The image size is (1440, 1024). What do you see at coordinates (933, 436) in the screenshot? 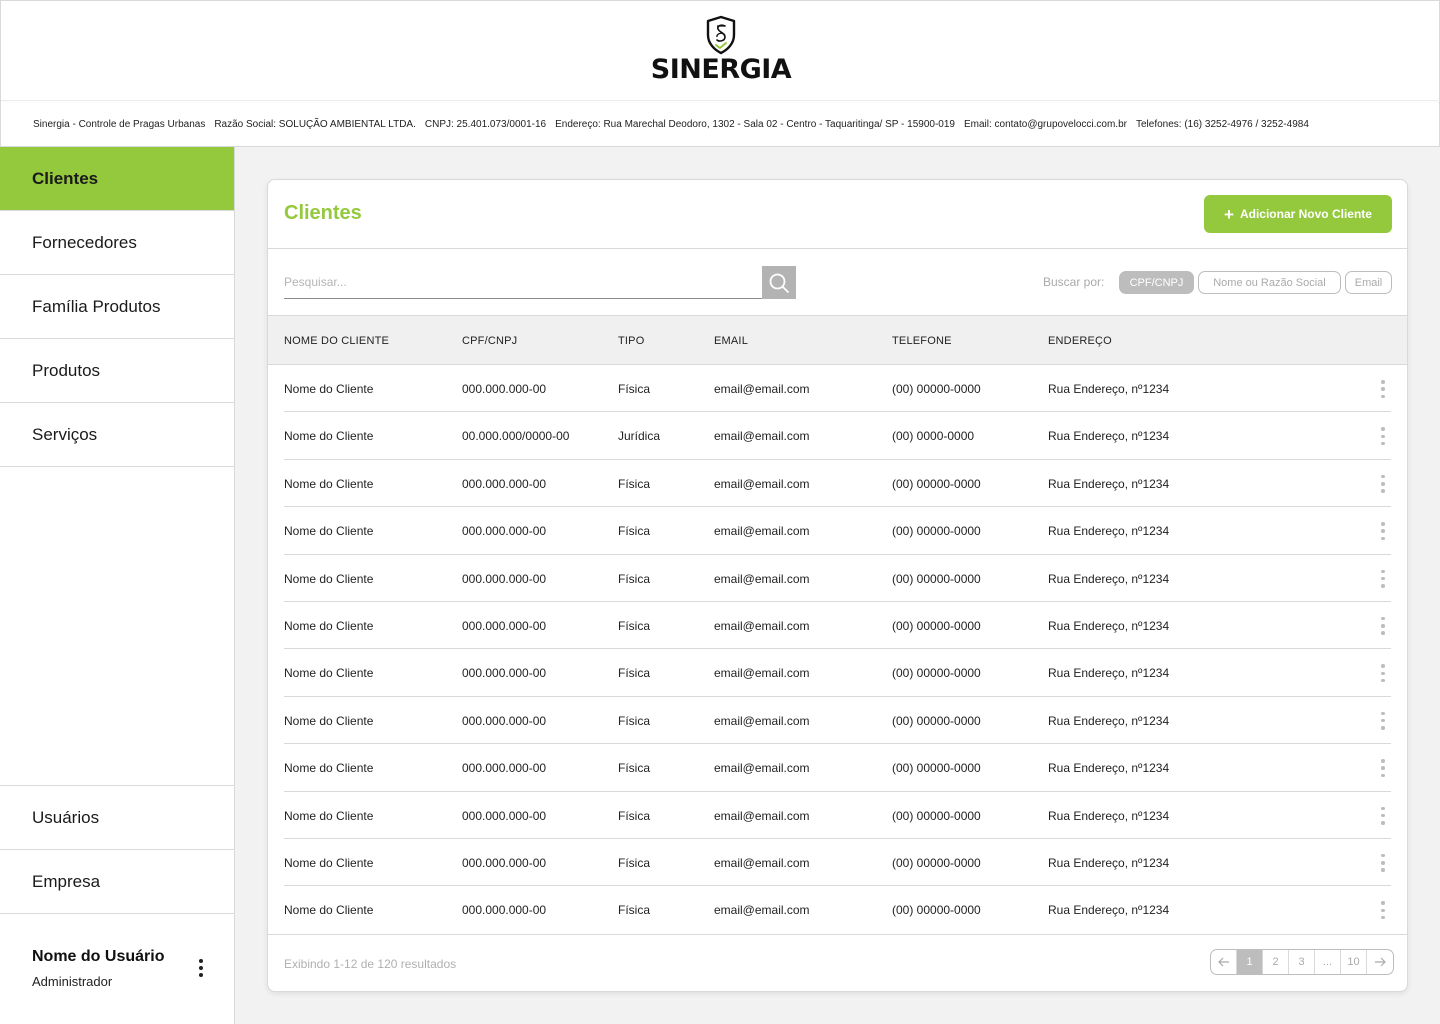
I see `cell-telefone: (00) 0000-0000` at bounding box center [933, 436].